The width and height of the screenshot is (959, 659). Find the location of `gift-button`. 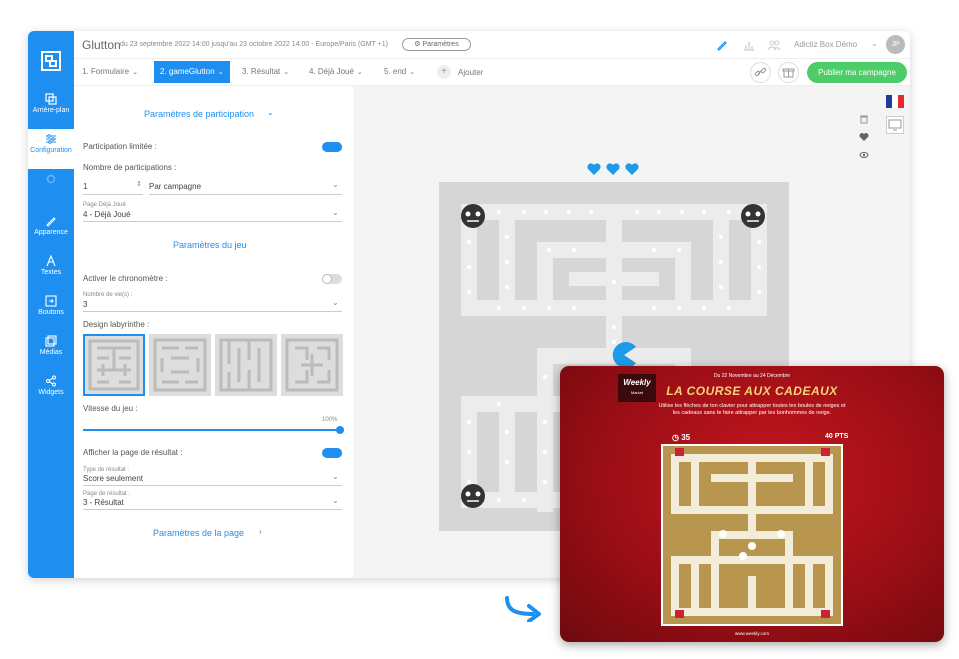

gift-button is located at coordinates (788, 72).